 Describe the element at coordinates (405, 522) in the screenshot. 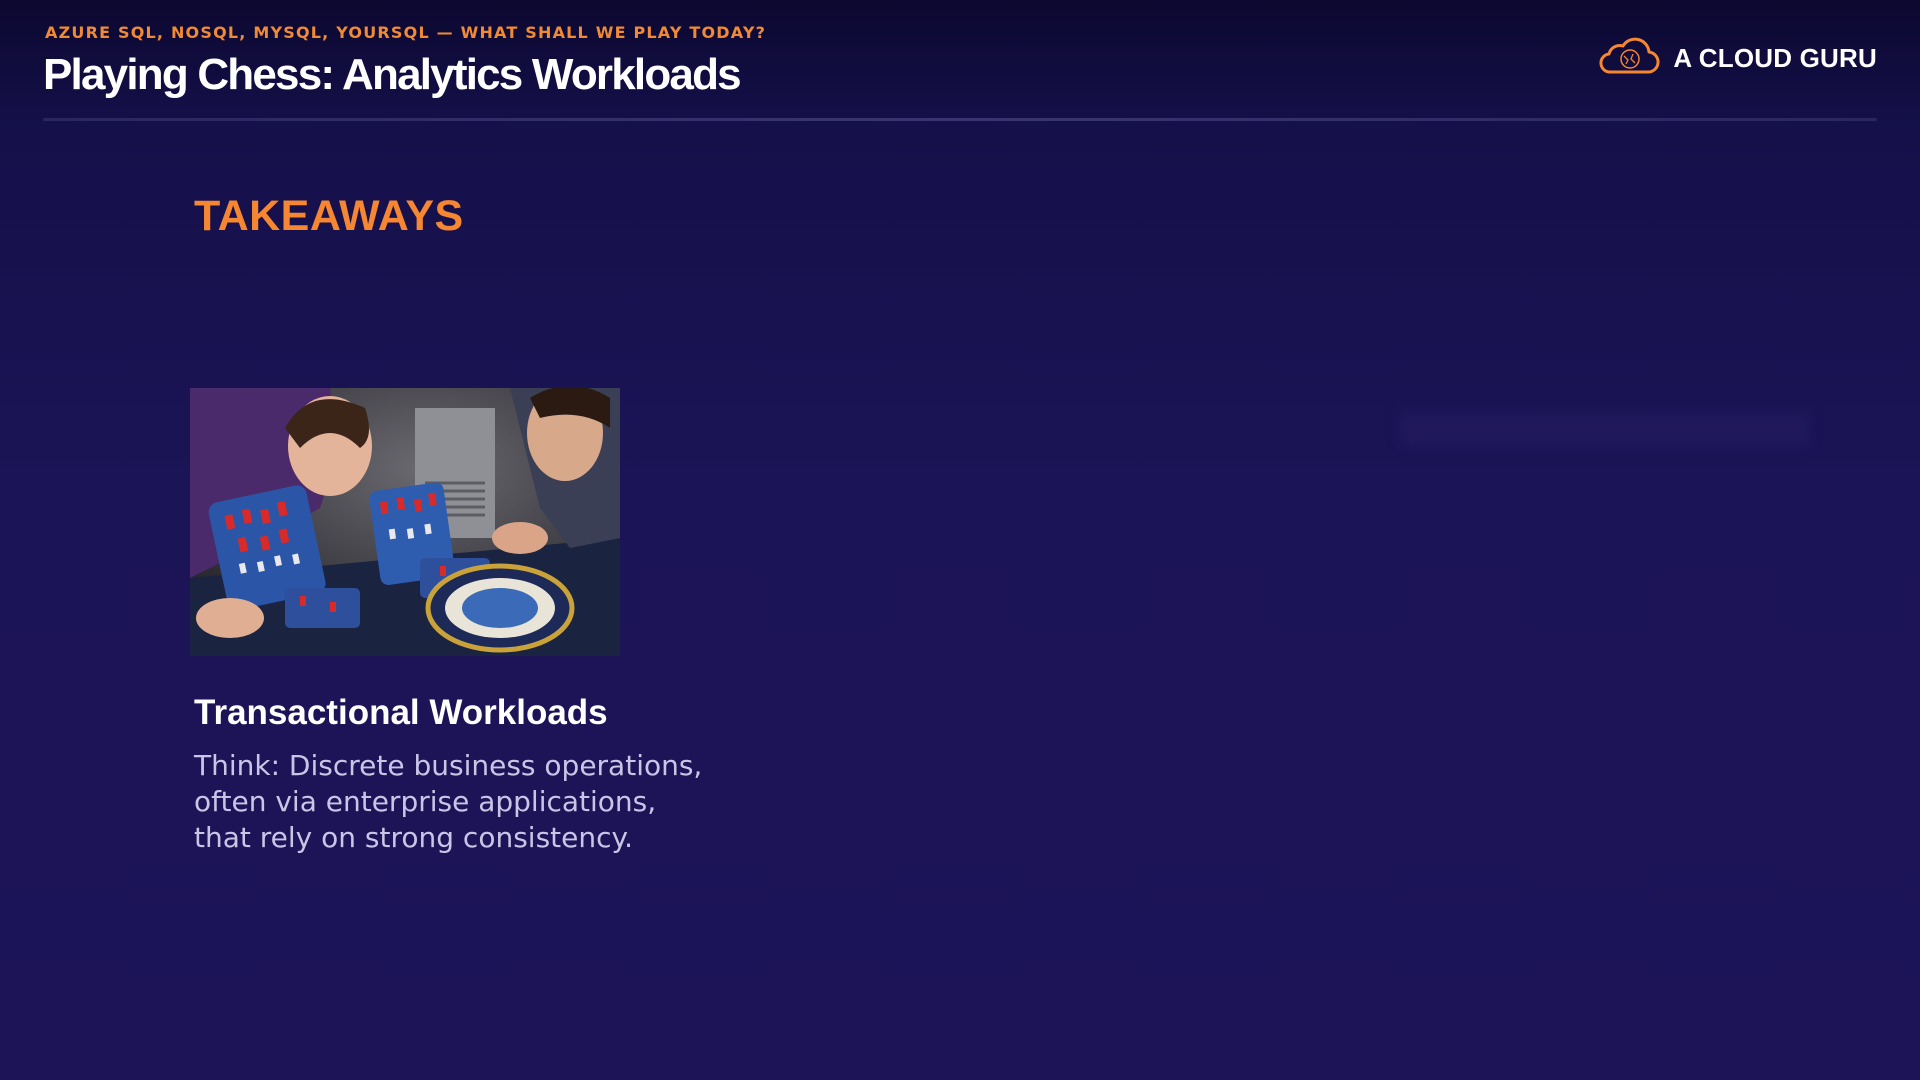

I see `card-photo` at that location.